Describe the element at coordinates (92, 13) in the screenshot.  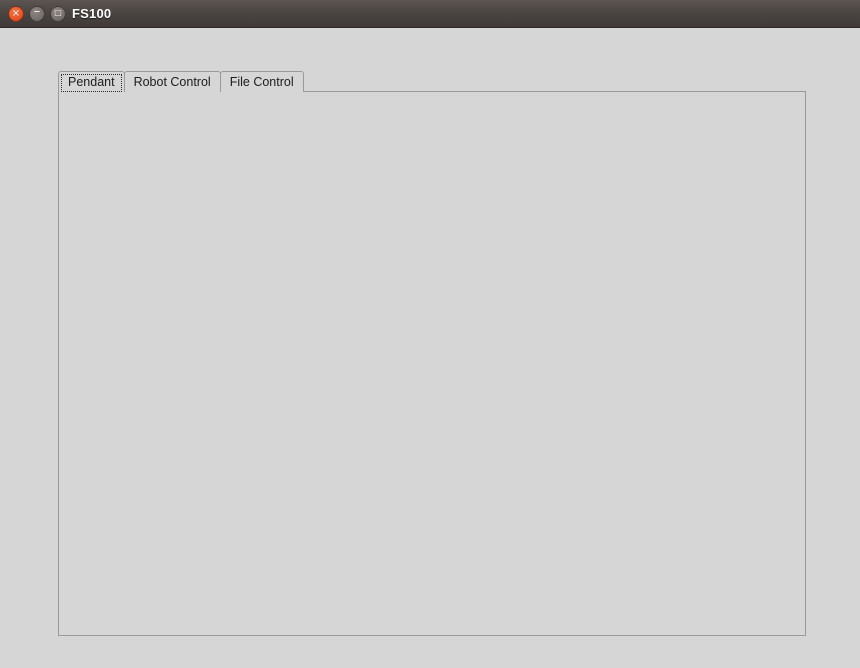
I see `window-title: FS100` at that location.